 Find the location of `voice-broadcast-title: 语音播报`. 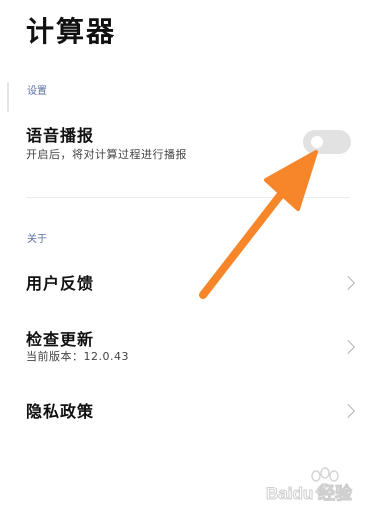

voice-broadcast-title: 语音播报 is located at coordinates (60, 135).